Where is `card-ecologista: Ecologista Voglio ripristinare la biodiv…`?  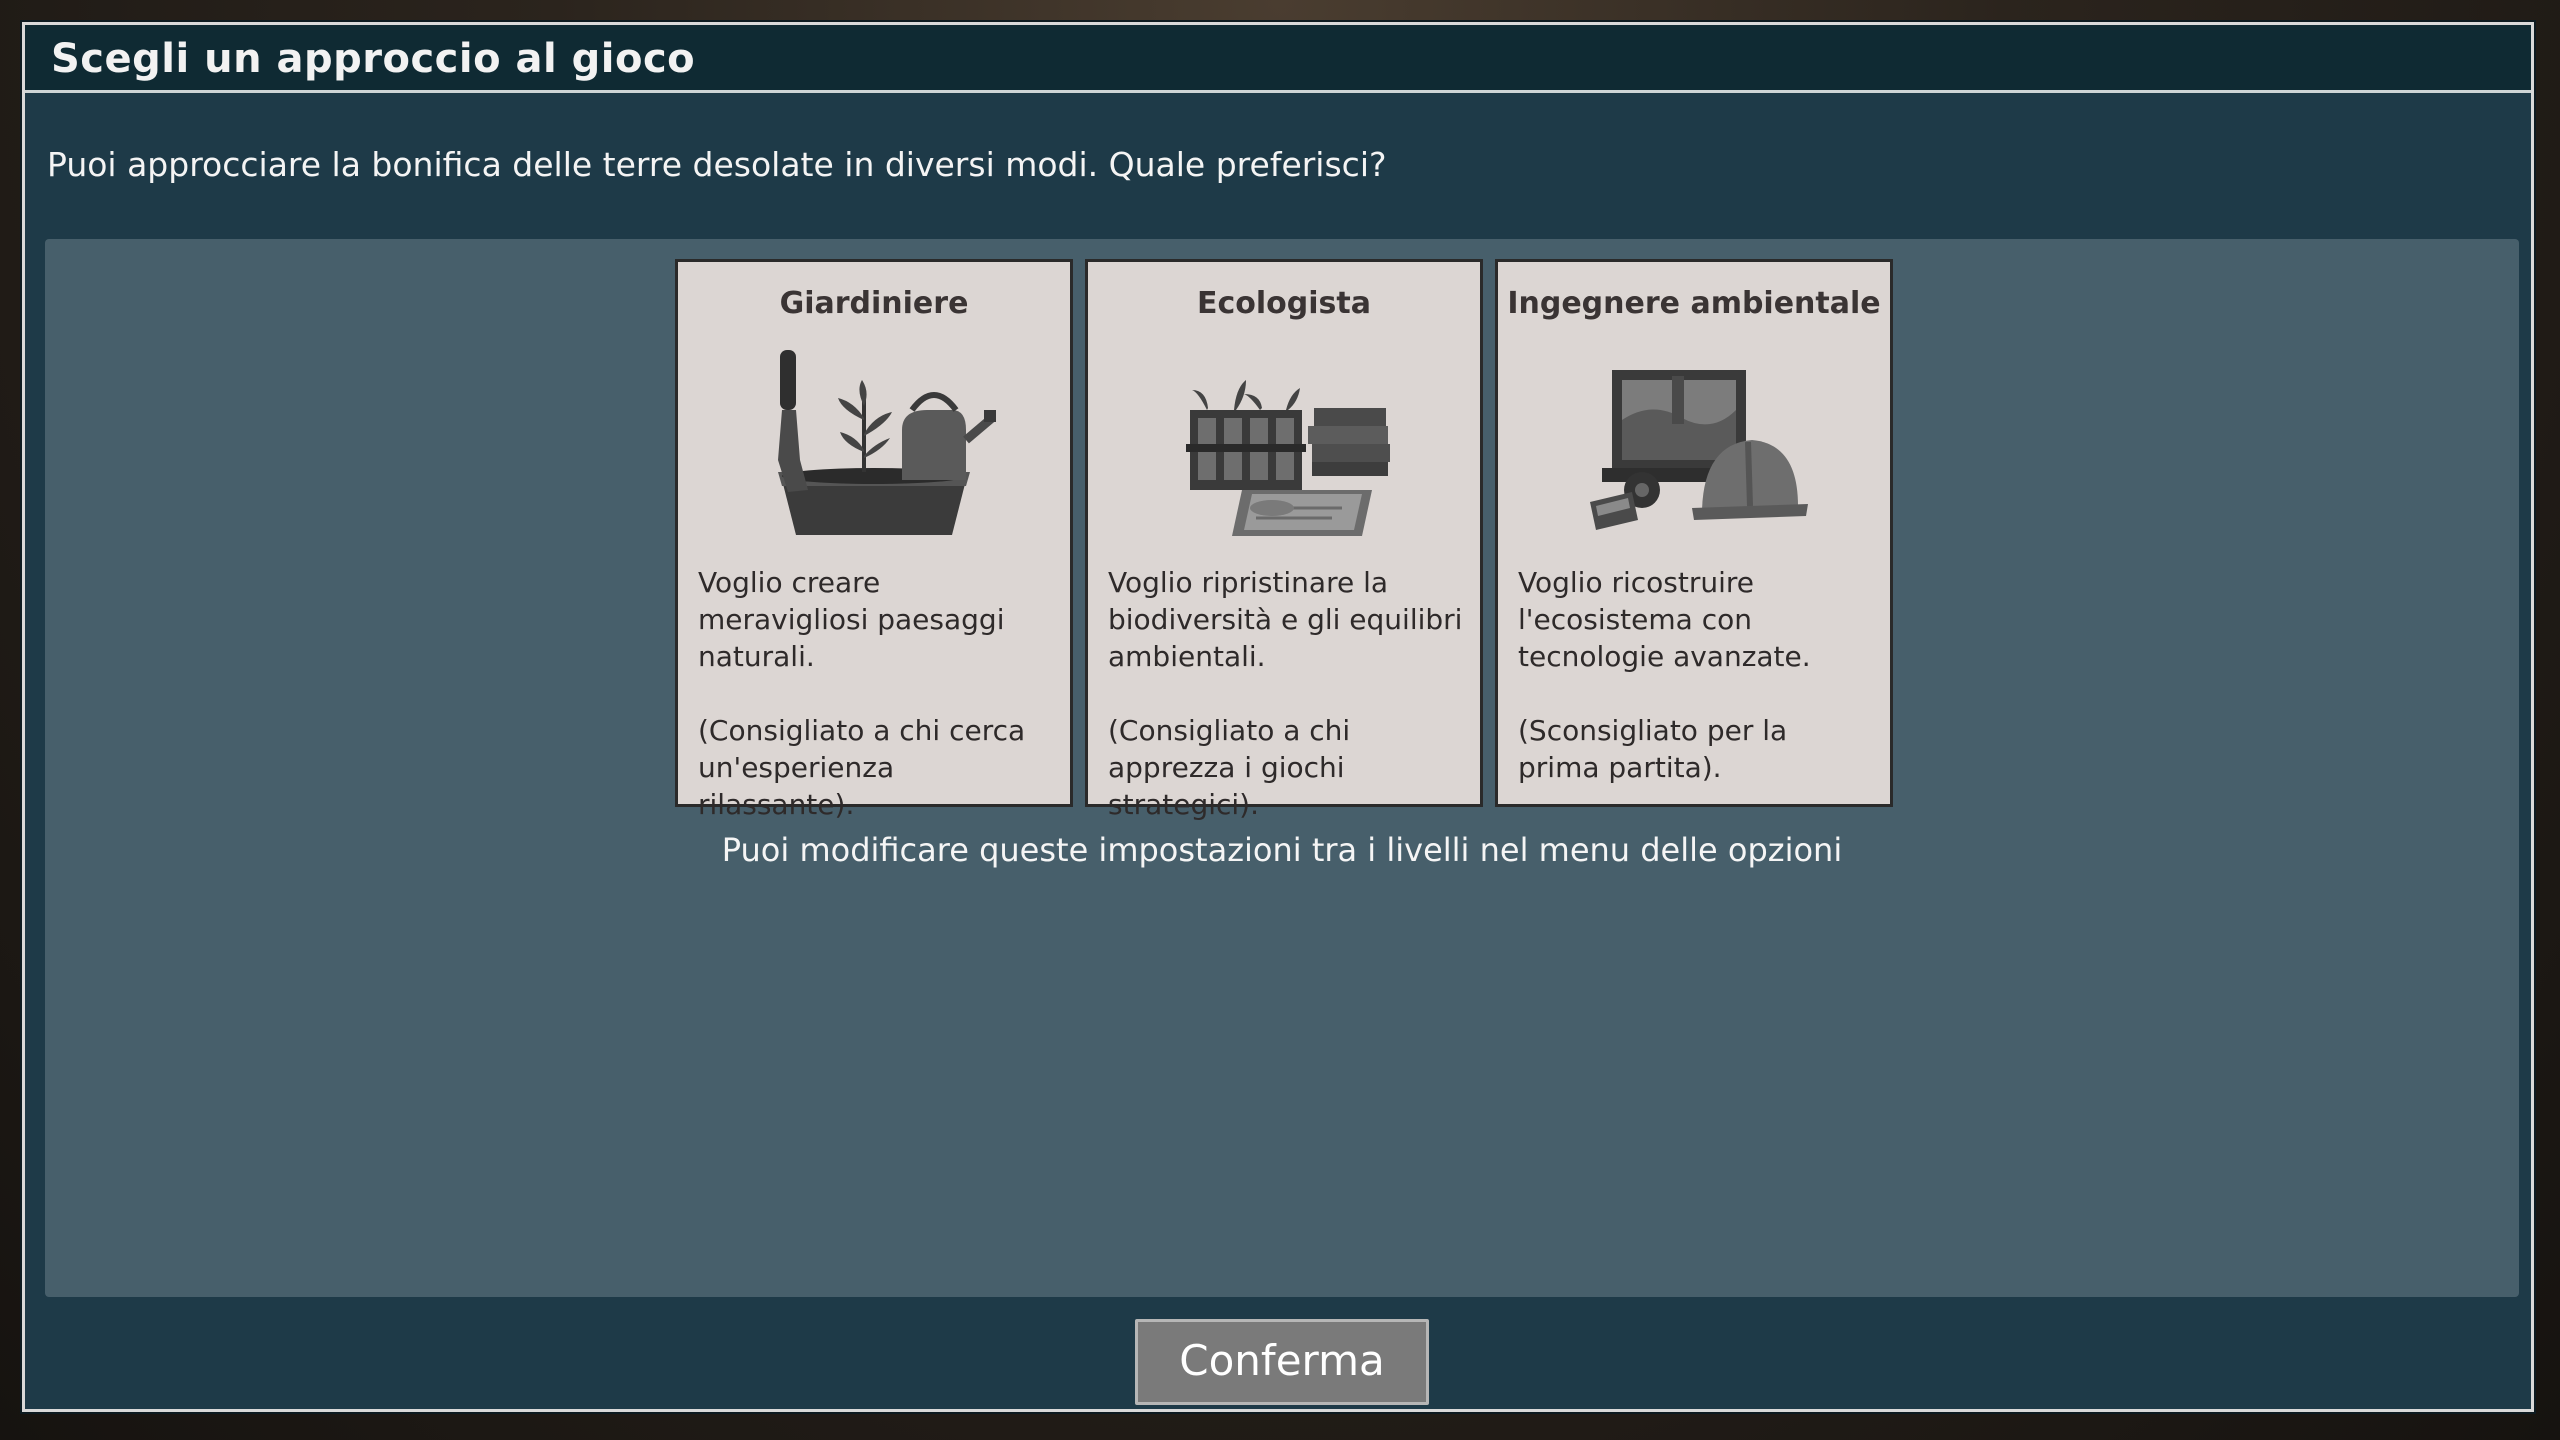
card-ecologista: Ecologista Voglio ripristinare la biodiv… is located at coordinates (1284, 540).